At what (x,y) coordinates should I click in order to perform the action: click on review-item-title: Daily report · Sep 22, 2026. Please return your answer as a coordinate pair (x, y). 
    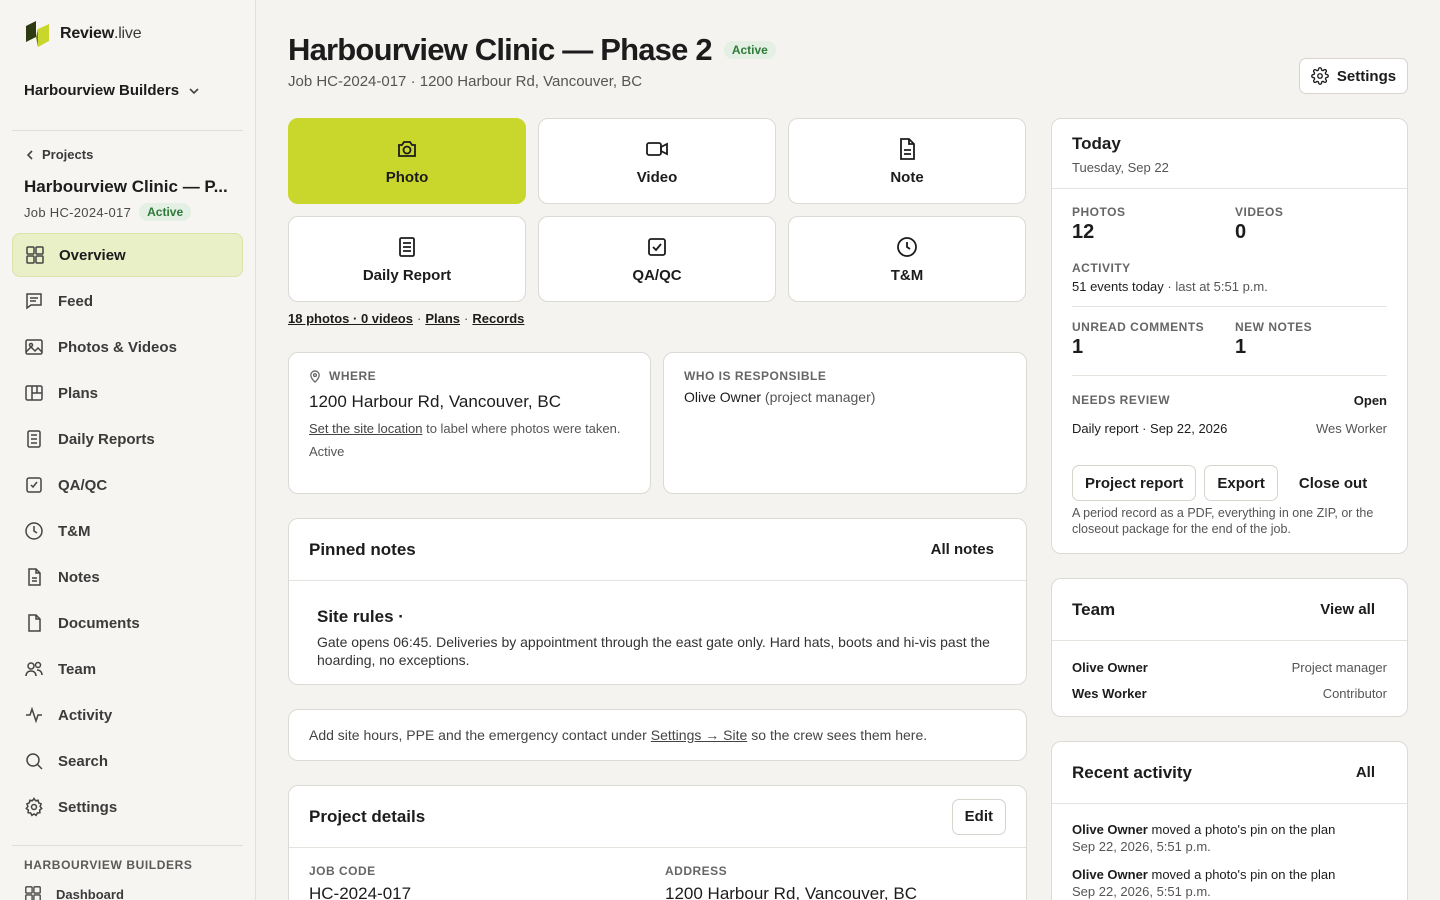
    Looking at the image, I should click on (1150, 428).